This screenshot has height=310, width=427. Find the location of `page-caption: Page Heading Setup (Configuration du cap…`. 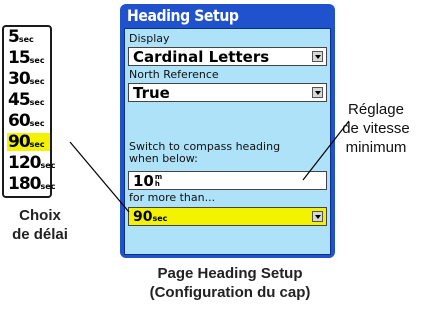

page-caption: Page Heading Setup (Configuration du cap… is located at coordinates (230, 283).